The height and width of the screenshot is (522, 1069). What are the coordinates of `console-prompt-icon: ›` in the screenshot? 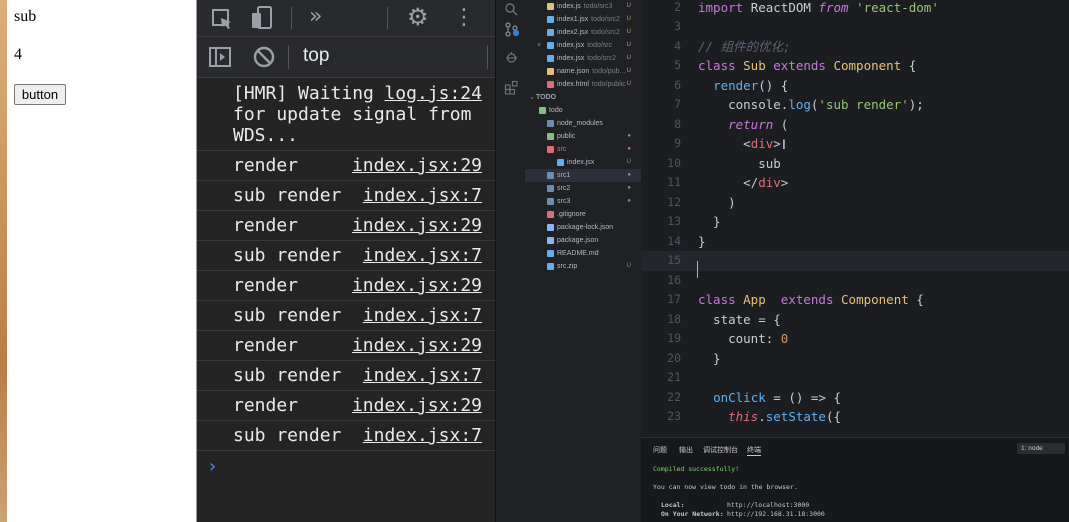 It's located at (212, 466).